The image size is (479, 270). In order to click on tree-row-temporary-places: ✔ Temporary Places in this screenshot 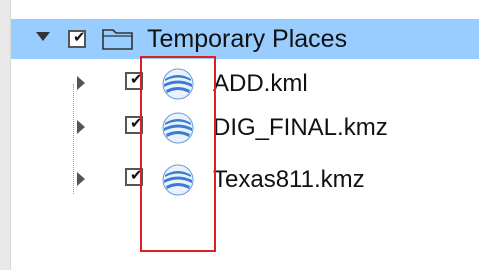, I will do `click(245, 39)`.